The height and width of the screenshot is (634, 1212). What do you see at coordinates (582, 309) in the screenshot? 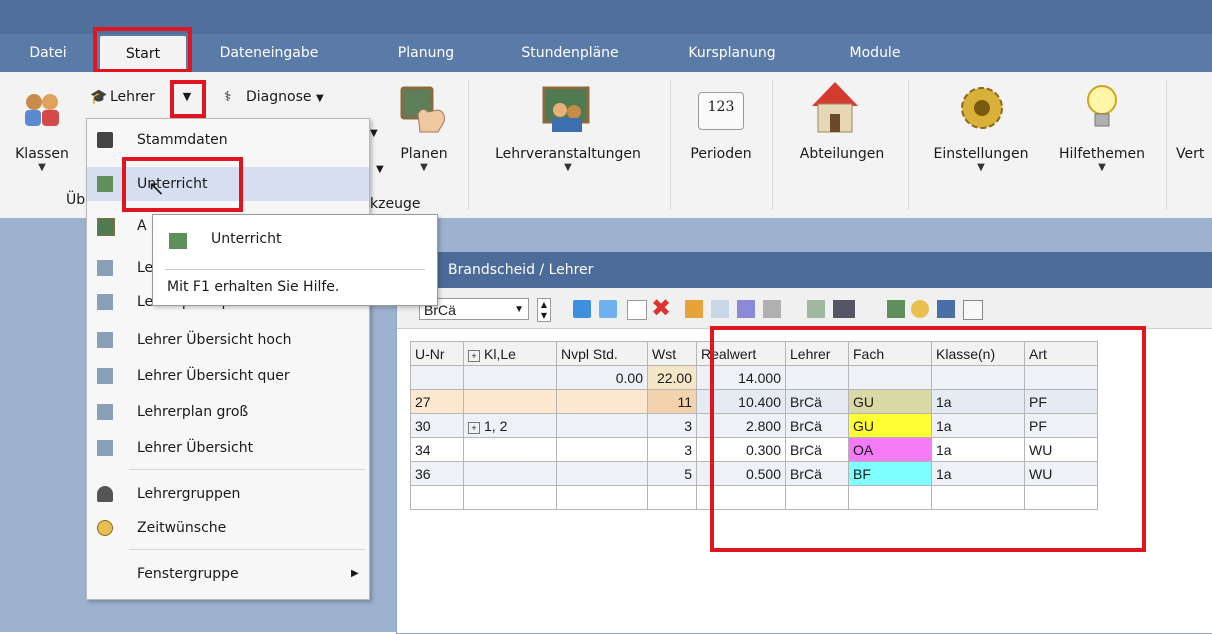
I see `grid-icon` at bounding box center [582, 309].